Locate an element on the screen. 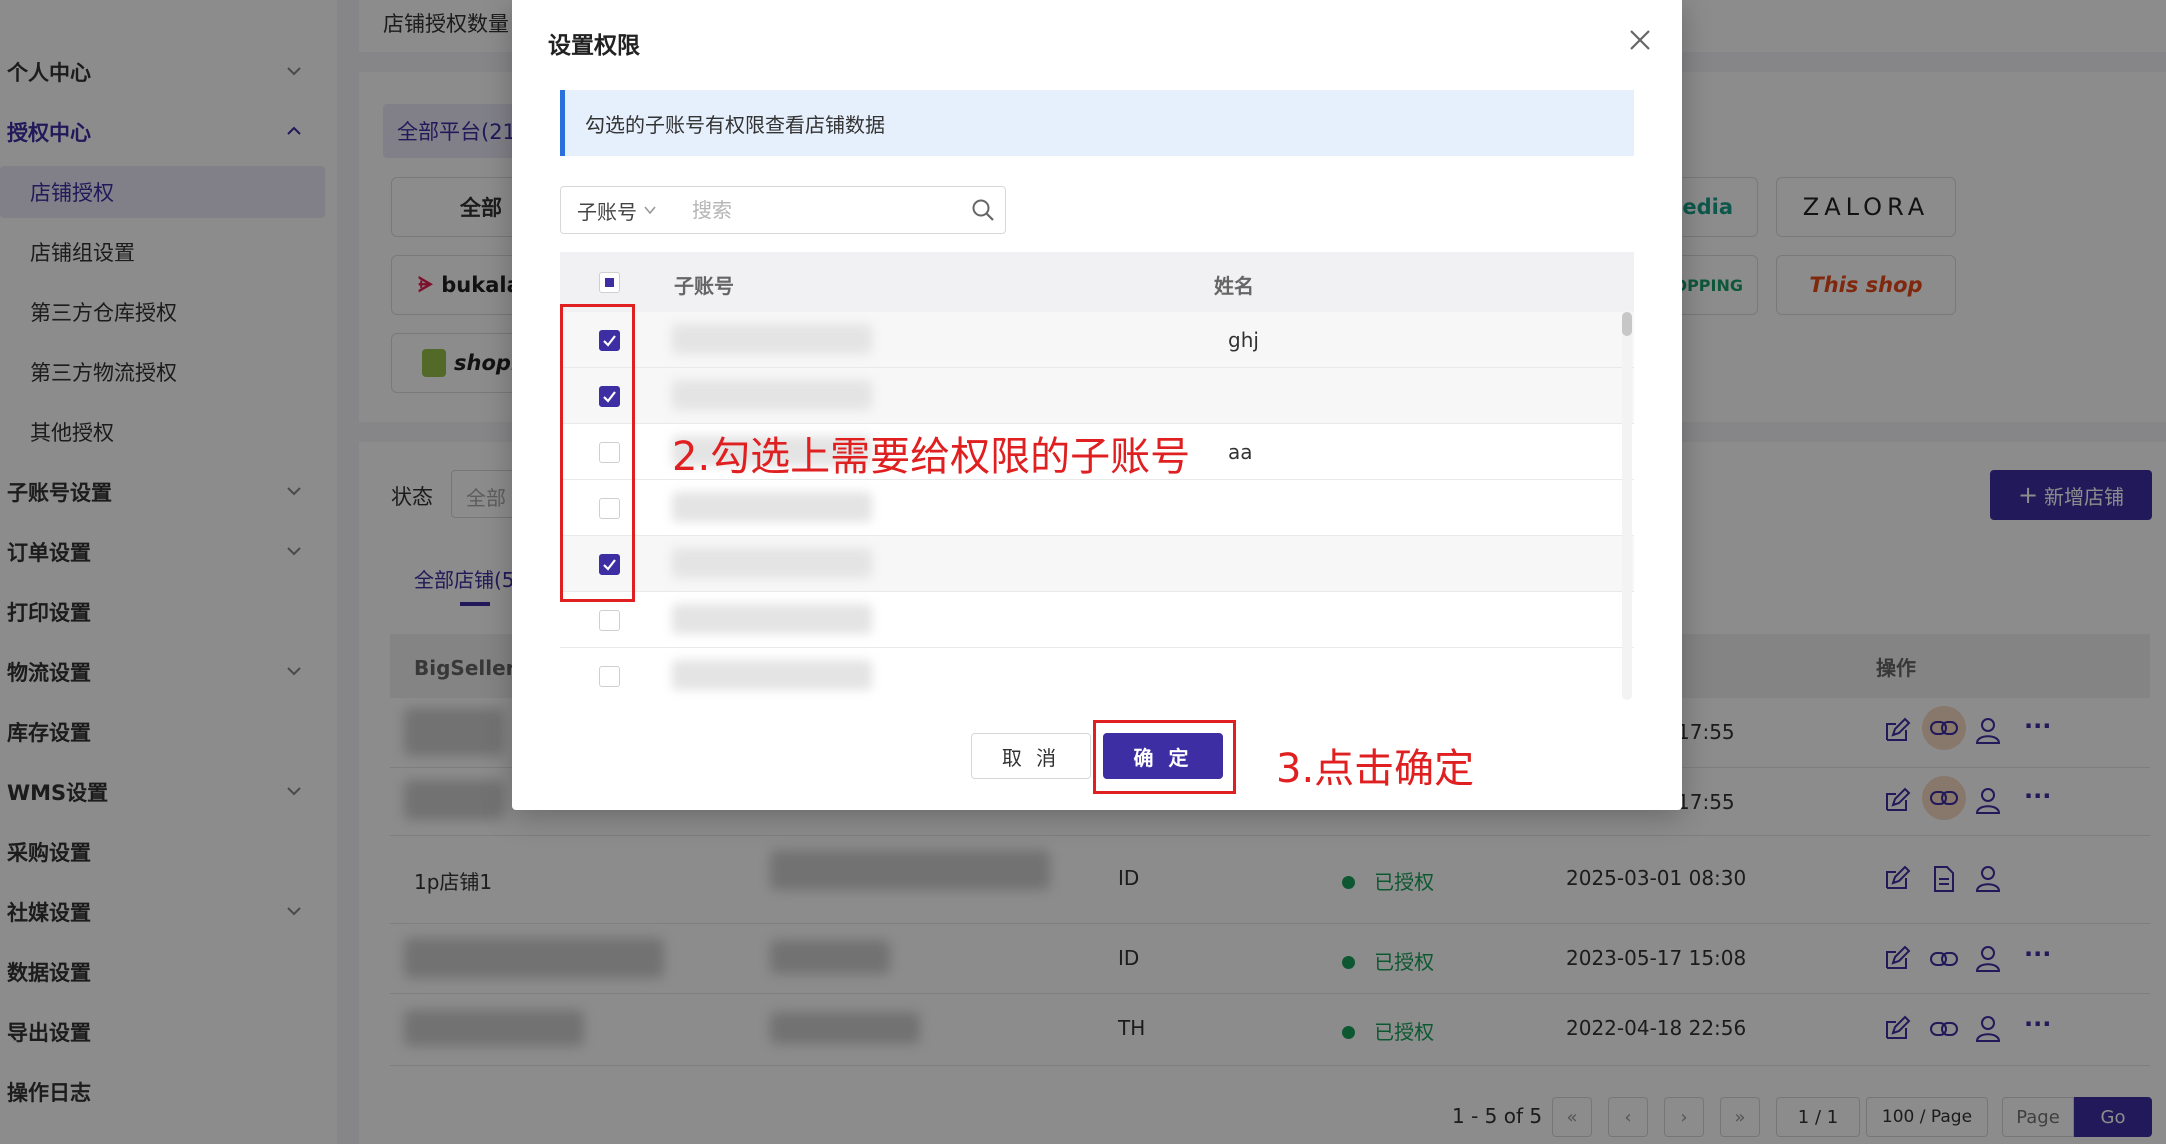 Image resolution: width=2166 pixels, height=1144 pixels. filter-select-value: 子账号 is located at coordinates (607, 211).